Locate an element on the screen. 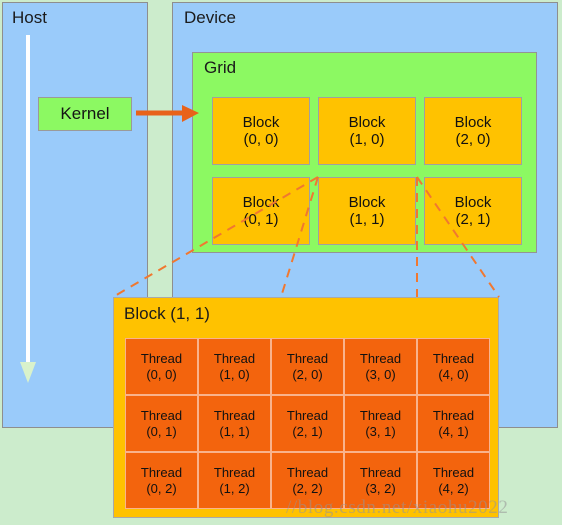  thread-index: (0, 0) is located at coordinates (161, 374).